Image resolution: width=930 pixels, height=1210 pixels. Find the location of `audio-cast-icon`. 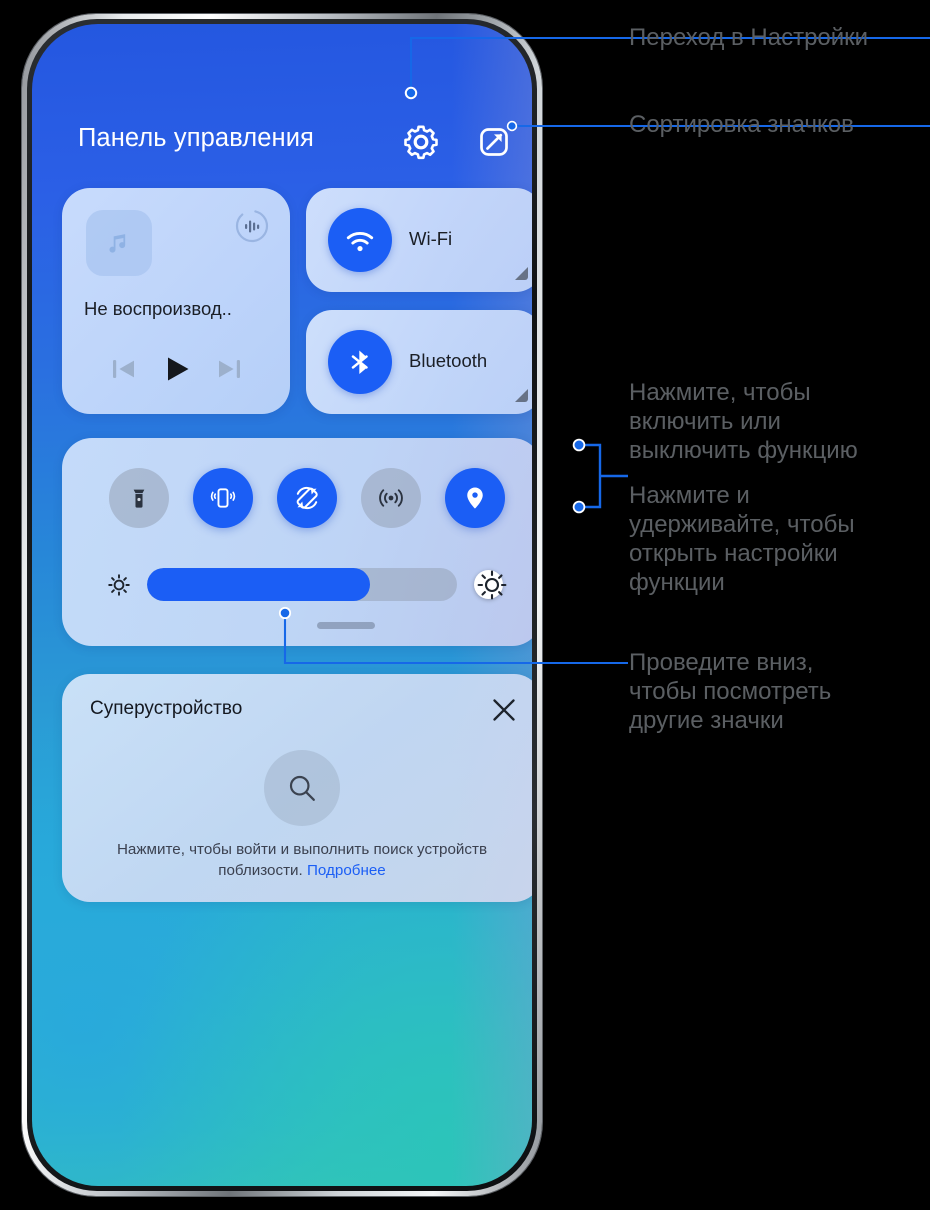

audio-cast-icon is located at coordinates (252, 226).